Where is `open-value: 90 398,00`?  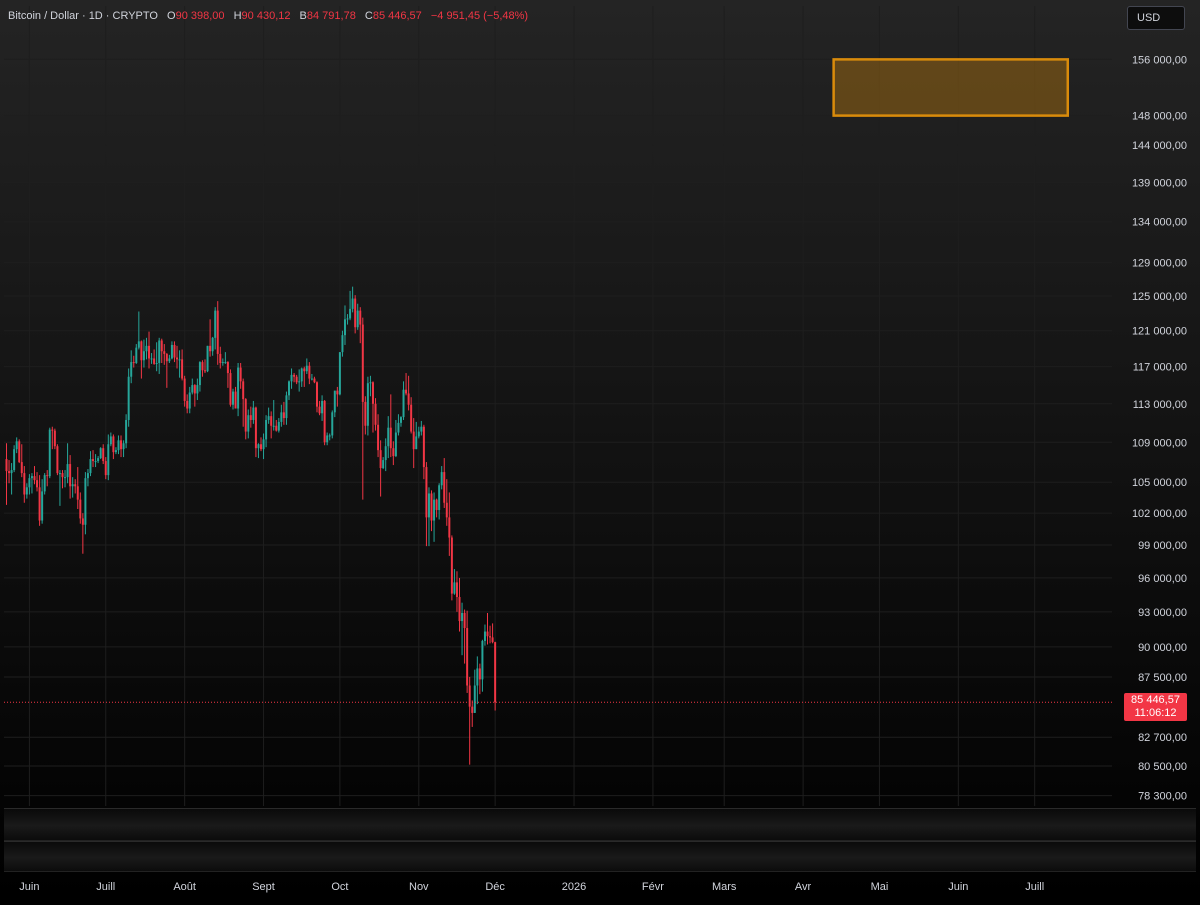
open-value: 90 398,00 is located at coordinates (200, 16).